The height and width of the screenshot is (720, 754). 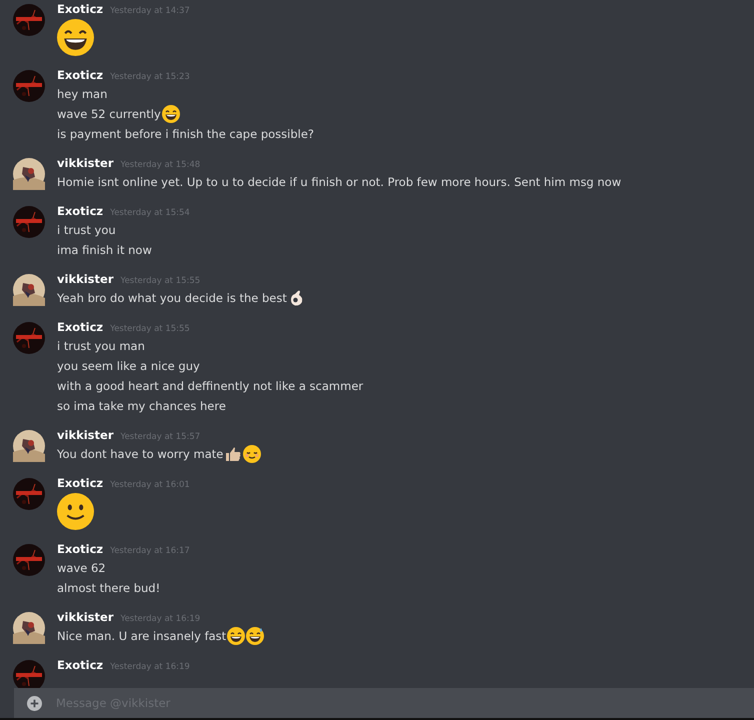 I want to click on message-text: Homie isnt online yet. Up to u to decide if u finish or not. Prob few more hours. Sent him msg now, so click(x=339, y=182).